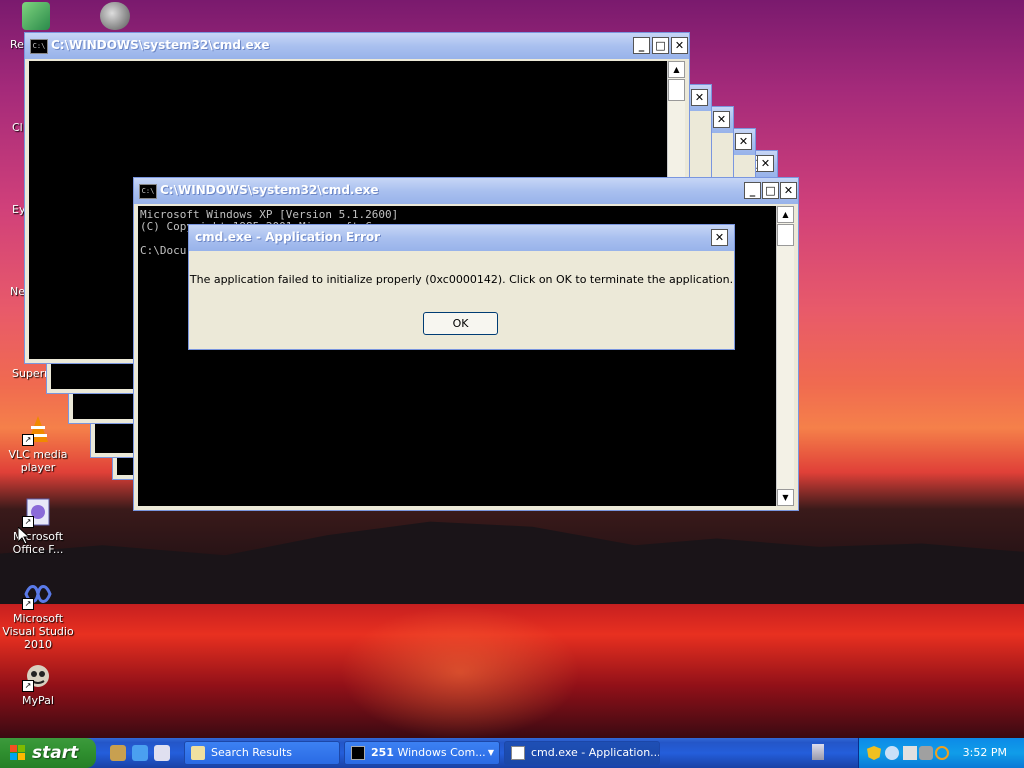 Image resolution: width=1024 pixels, height=768 pixels. I want to click on start-button: start, so click(48, 753).